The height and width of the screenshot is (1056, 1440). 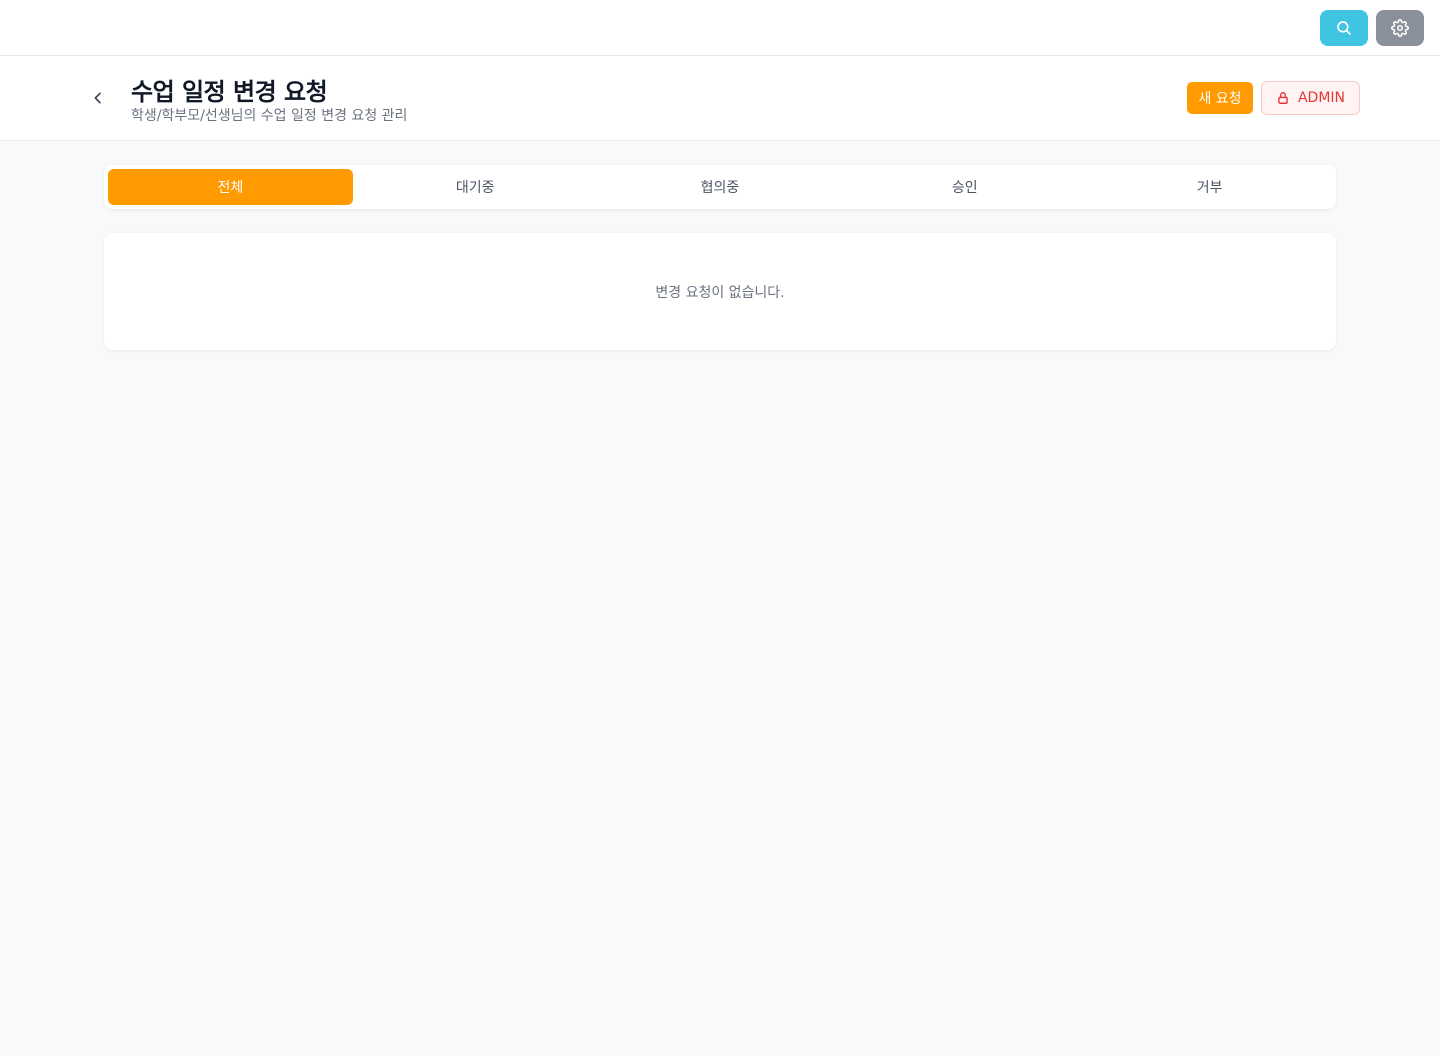 I want to click on back-button, so click(x=98, y=98).